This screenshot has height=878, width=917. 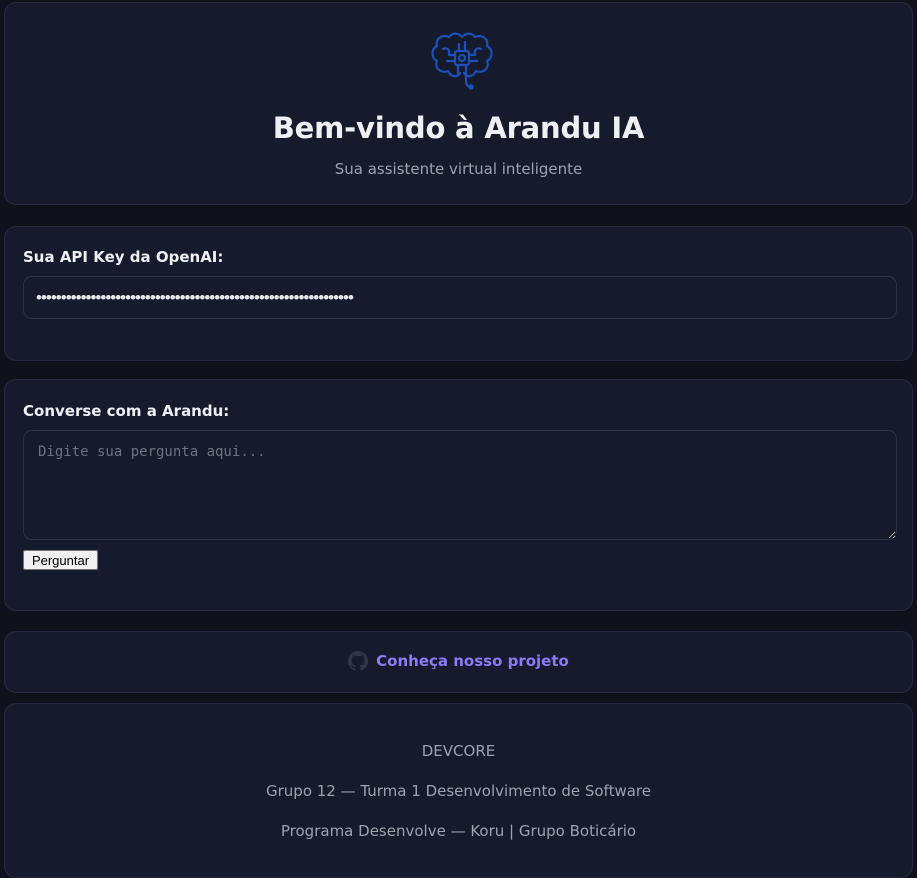 What do you see at coordinates (126, 411) in the screenshot?
I see `chat-label: Converse com a Arandu:` at bounding box center [126, 411].